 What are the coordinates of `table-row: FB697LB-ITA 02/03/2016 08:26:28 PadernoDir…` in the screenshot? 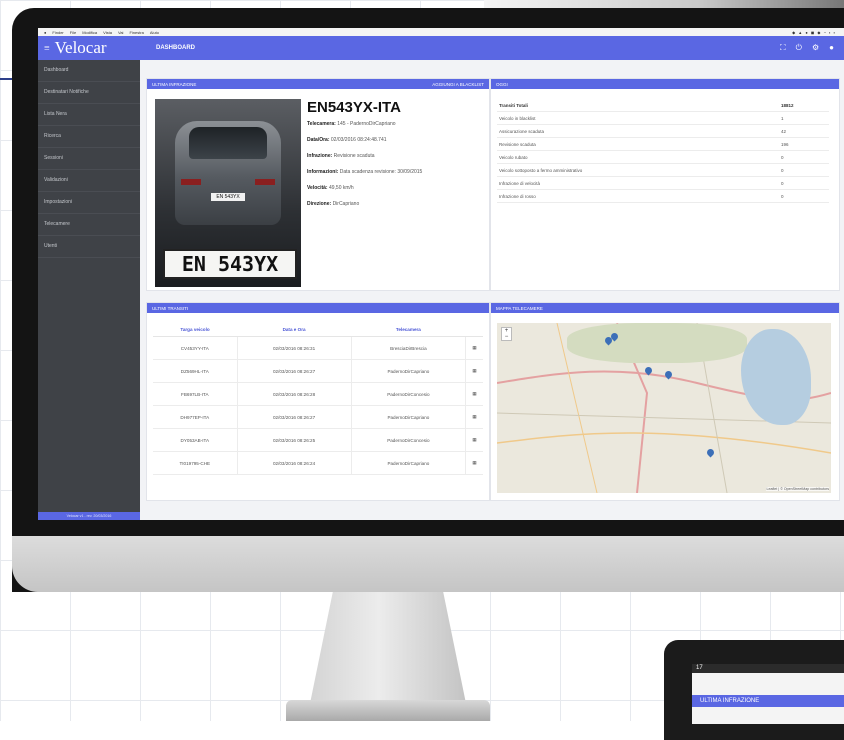 It's located at (318, 394).